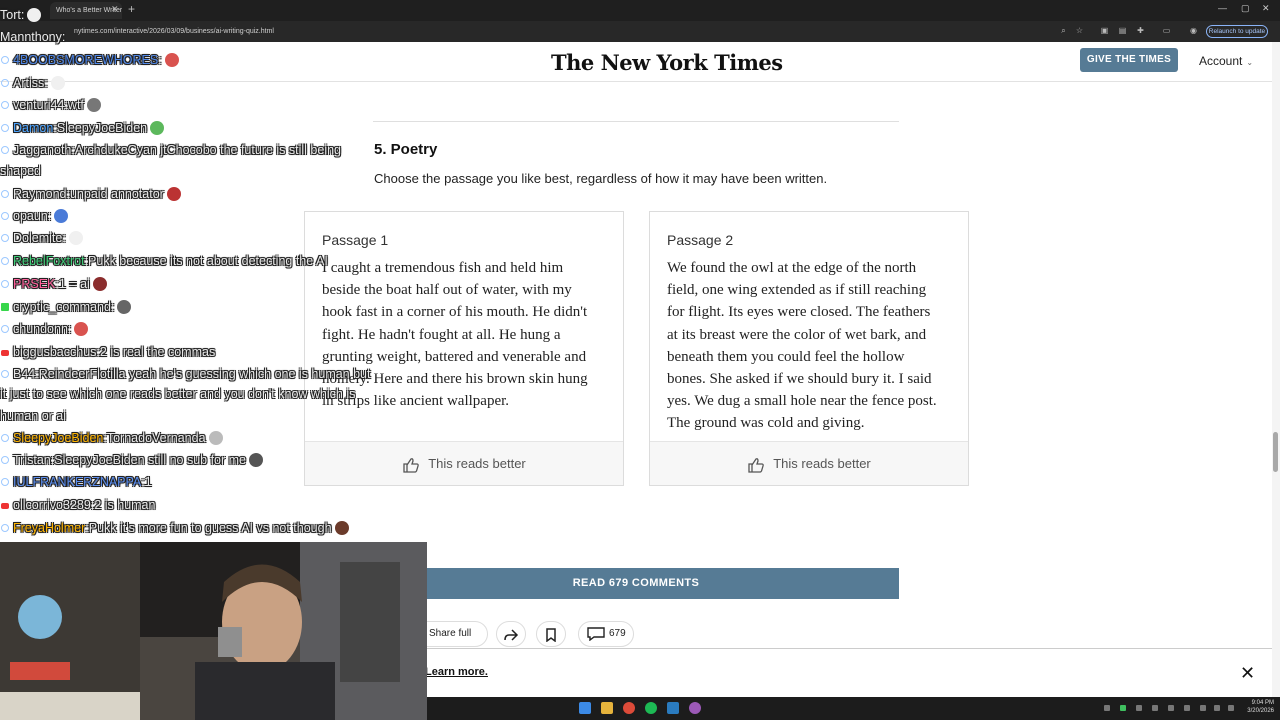 The height and width of the screenshot is (720, 1280). I want to click on save-bookmark-button, so click(551, 634).